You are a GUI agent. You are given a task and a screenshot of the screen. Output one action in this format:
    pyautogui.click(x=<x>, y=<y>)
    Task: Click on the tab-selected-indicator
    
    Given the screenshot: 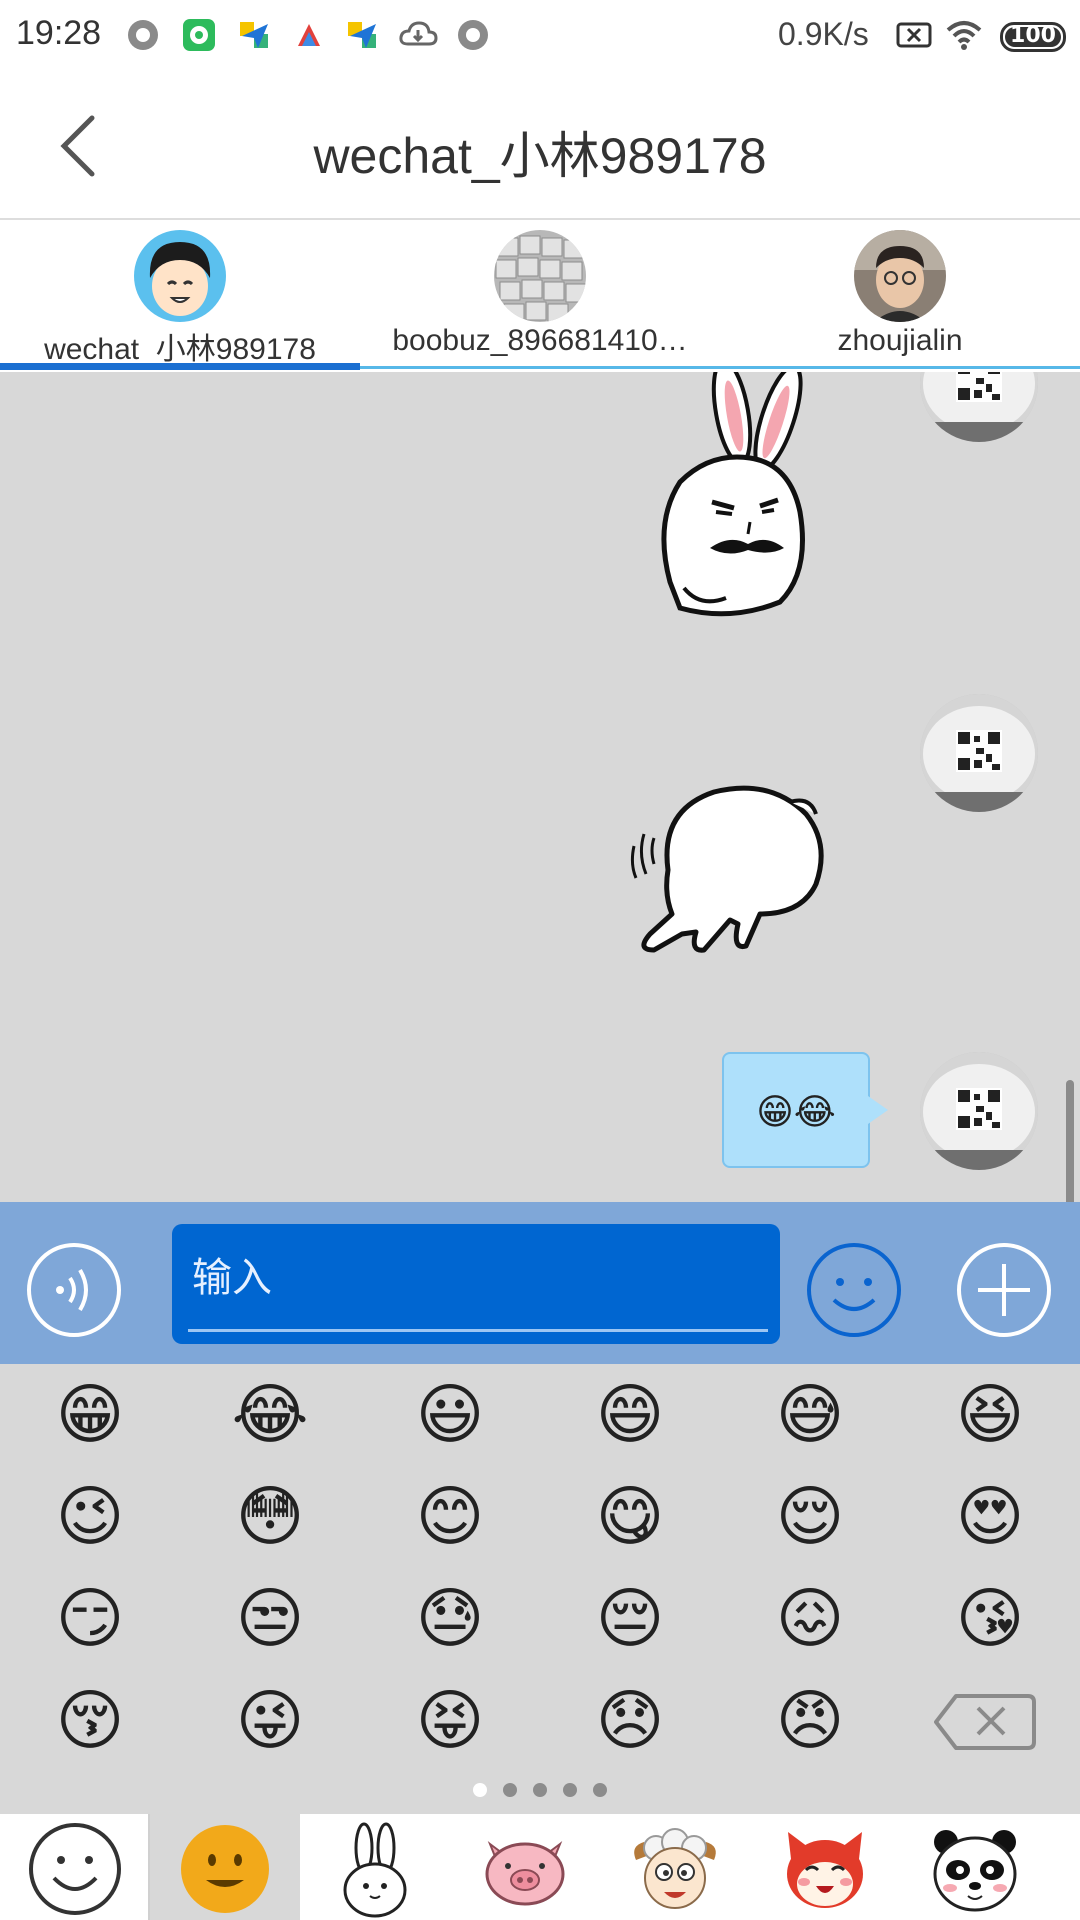 What is the action you would take?
    pyautogui.click(x=180, y=366)
    